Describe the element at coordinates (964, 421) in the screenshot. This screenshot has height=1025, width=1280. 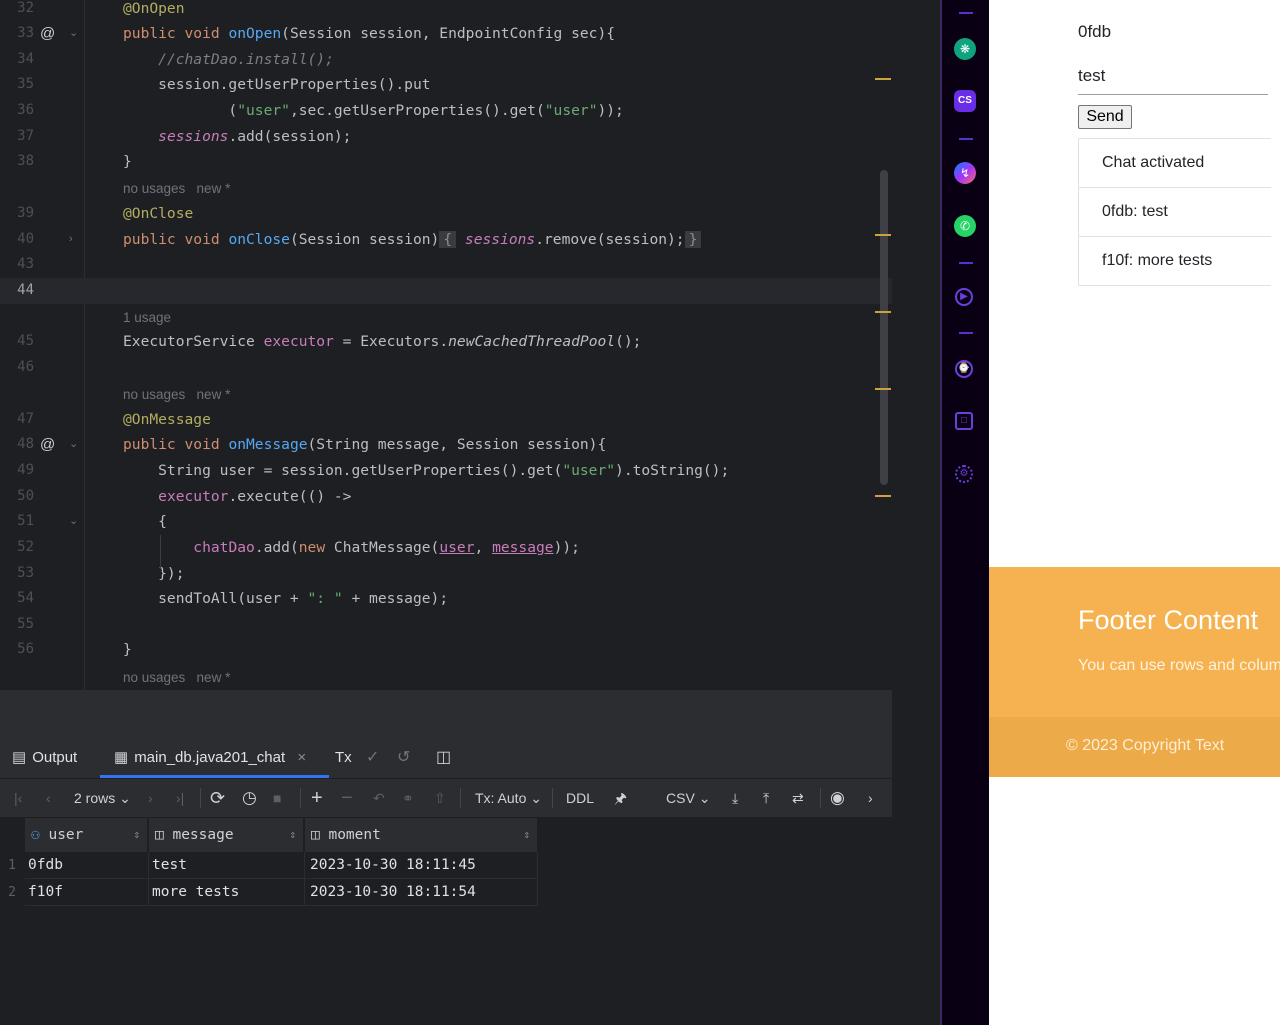
I see `box-icon: □` at that location.